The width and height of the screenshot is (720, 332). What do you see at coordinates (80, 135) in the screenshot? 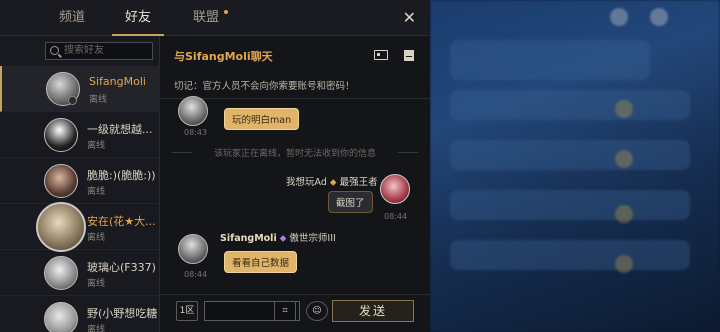
I see `friend-item: 一级就想越... 离线` at bounding box center [80, 135].